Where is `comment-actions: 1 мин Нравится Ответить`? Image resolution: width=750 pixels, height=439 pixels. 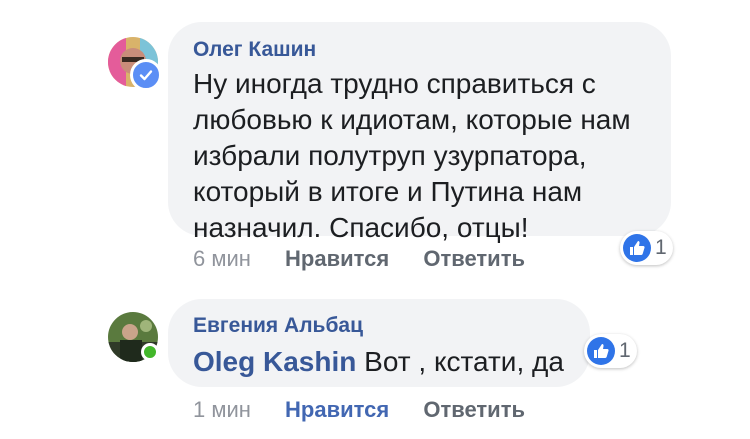 comment-actions: 1 мин Нравится Ответить is located at coordinates (359, 410).